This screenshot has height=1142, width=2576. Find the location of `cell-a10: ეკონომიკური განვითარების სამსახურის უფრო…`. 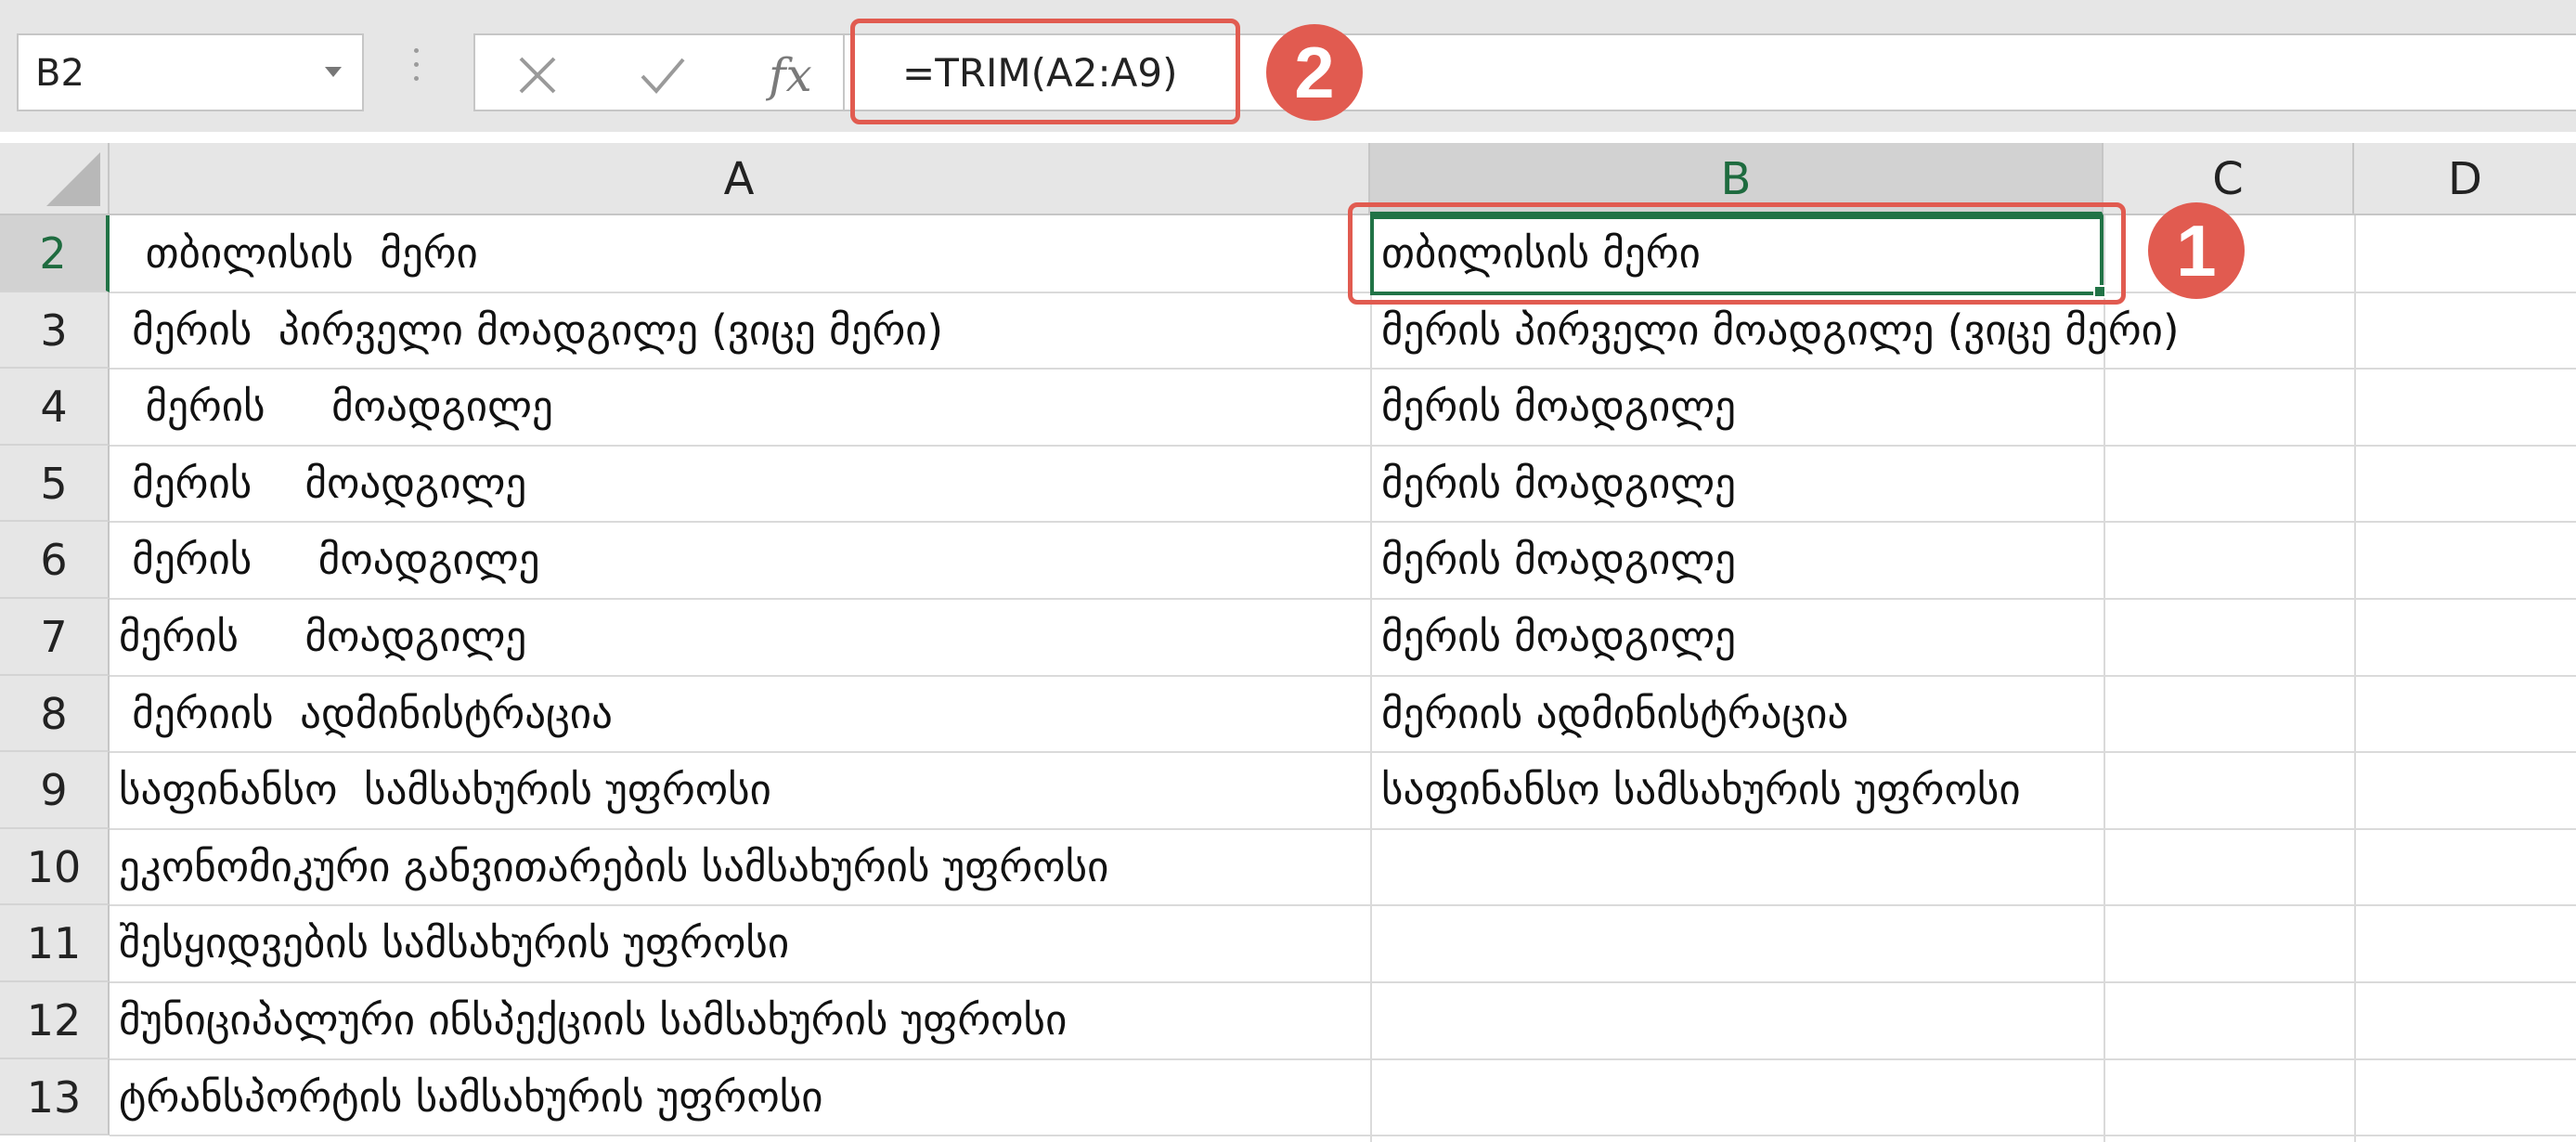

cell-a10: ეკონომიკური განვითარების სამსახურის უფრო… is located at coordinates (613, 866).